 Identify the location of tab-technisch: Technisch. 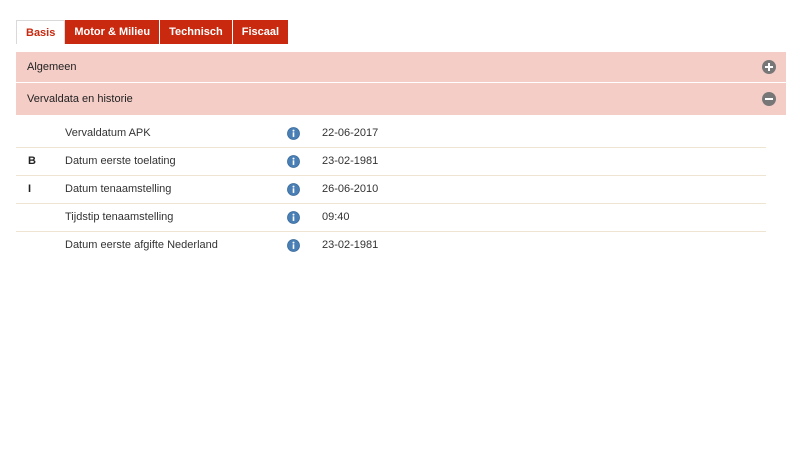
(196, 32).